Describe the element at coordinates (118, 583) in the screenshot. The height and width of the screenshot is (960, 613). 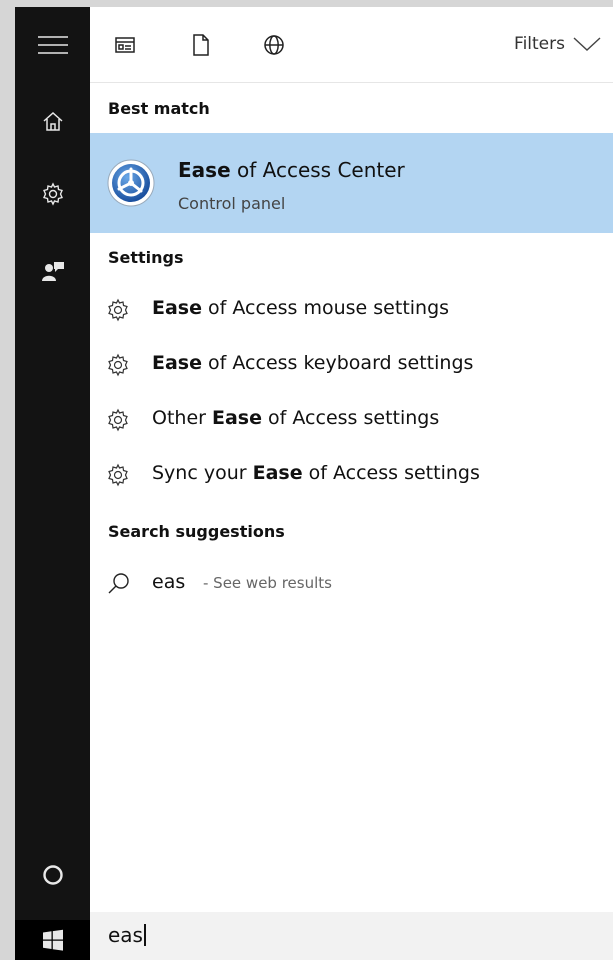
I see `search-icon` at that location.